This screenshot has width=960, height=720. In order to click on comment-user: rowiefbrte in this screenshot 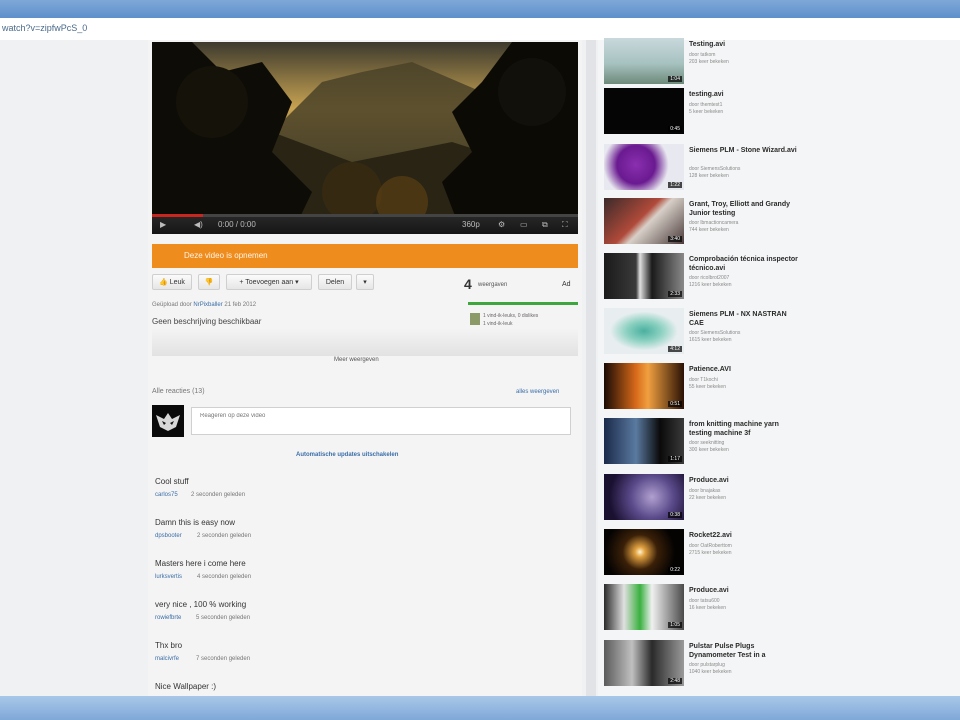, I will do `click(168, 618)`.